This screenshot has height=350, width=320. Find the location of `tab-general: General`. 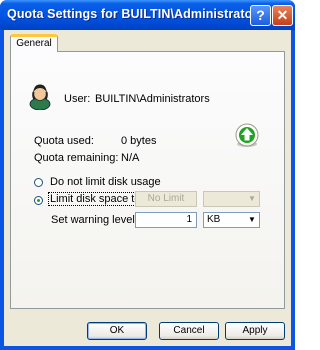

tab-general: General is located at coordinates (34, 43).